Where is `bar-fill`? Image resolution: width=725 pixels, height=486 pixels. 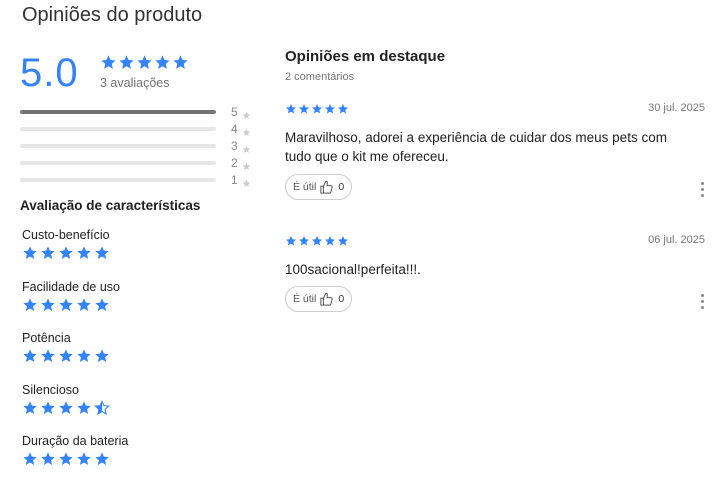 bar-fill is located at coordinates (118, 112).